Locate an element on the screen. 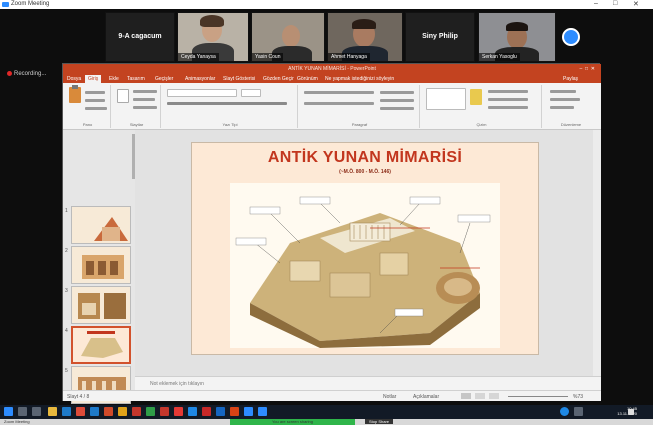 The width and height of the screenshot is (653, 425). next-page-button is located at coordinates (571, 37).